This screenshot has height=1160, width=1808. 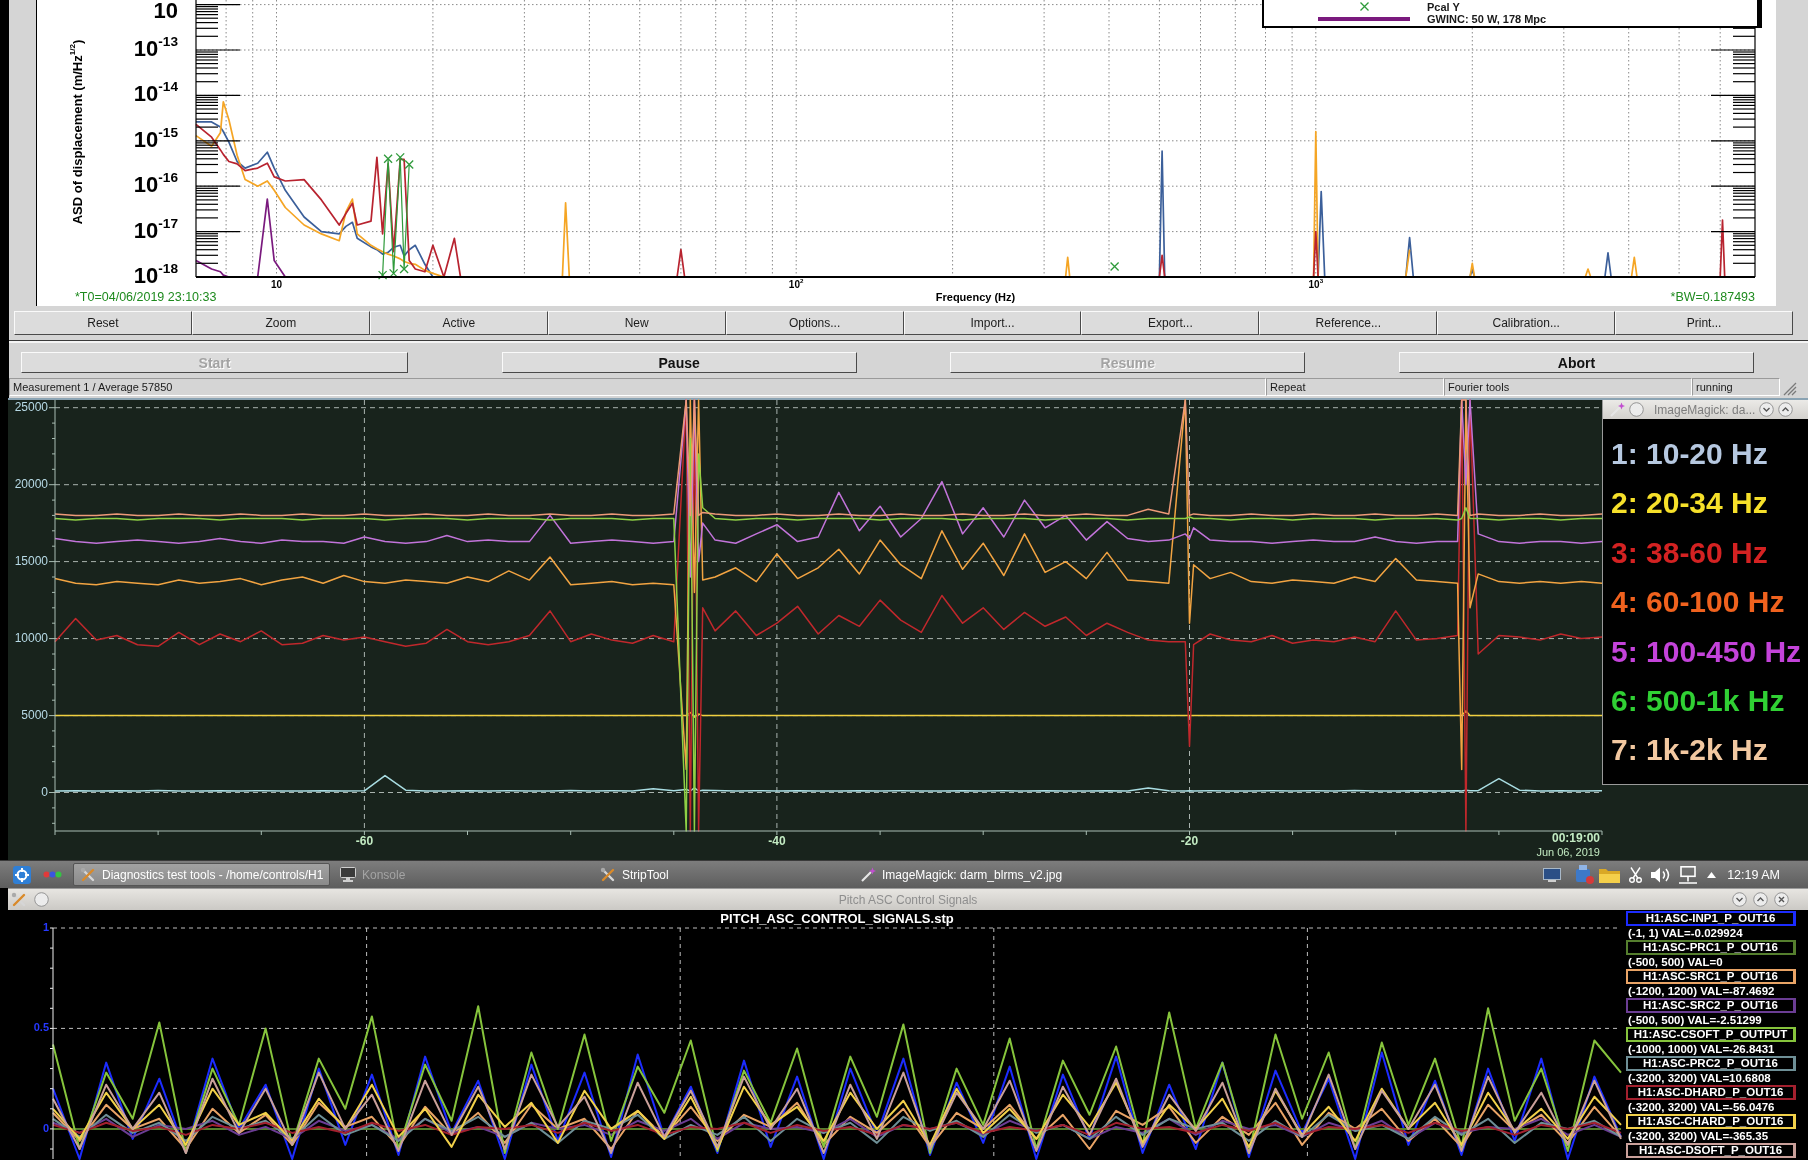 What do you see at coordinates (1753, 874) in the screenshot?
I see `clock-text: 12:19 AM` at bounding box center [1753, 874].